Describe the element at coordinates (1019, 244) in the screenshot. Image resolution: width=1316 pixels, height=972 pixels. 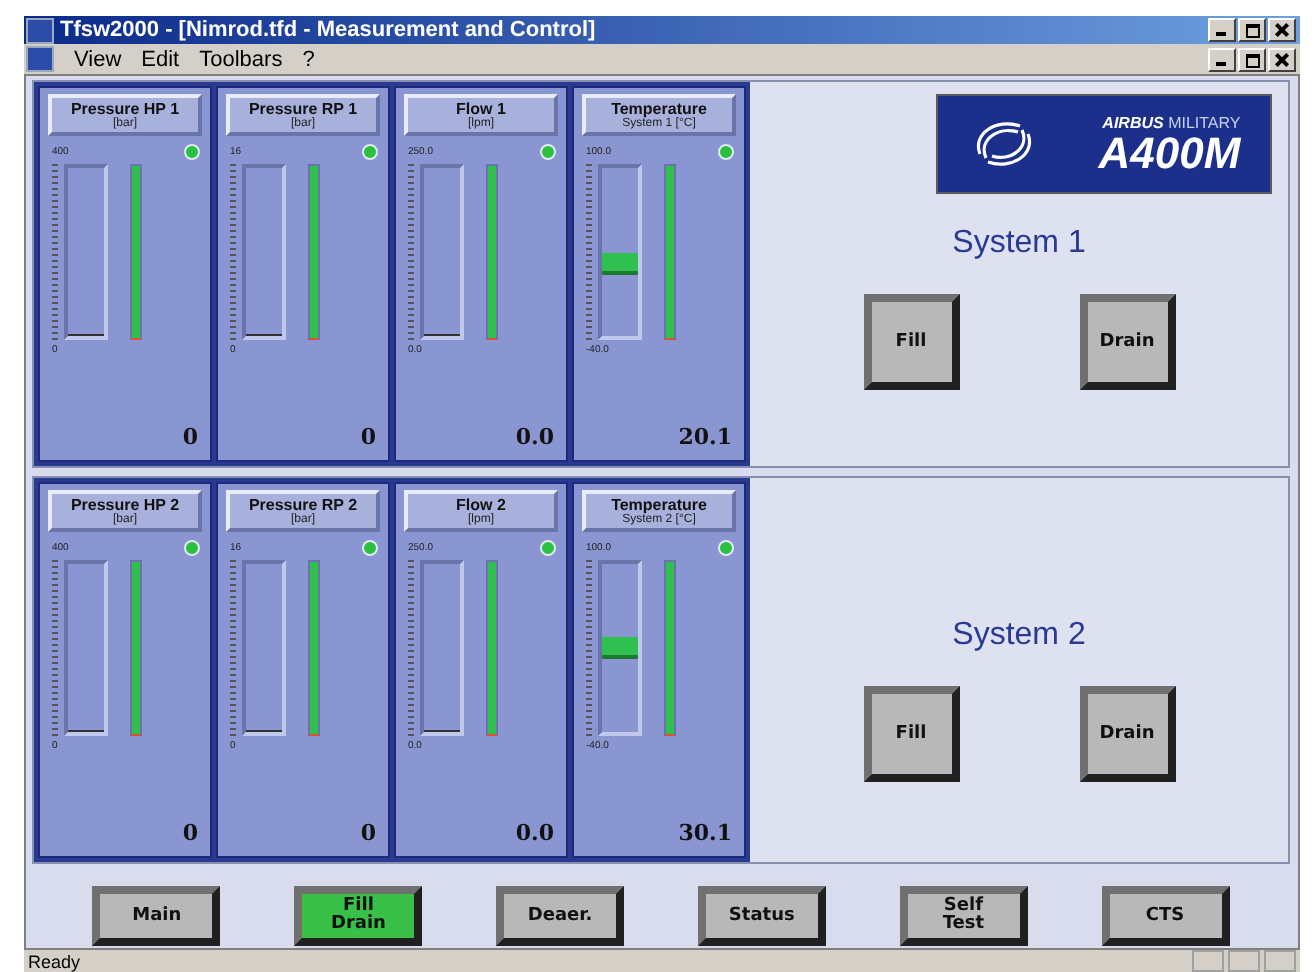
I see `system-label: System 1` at that location.